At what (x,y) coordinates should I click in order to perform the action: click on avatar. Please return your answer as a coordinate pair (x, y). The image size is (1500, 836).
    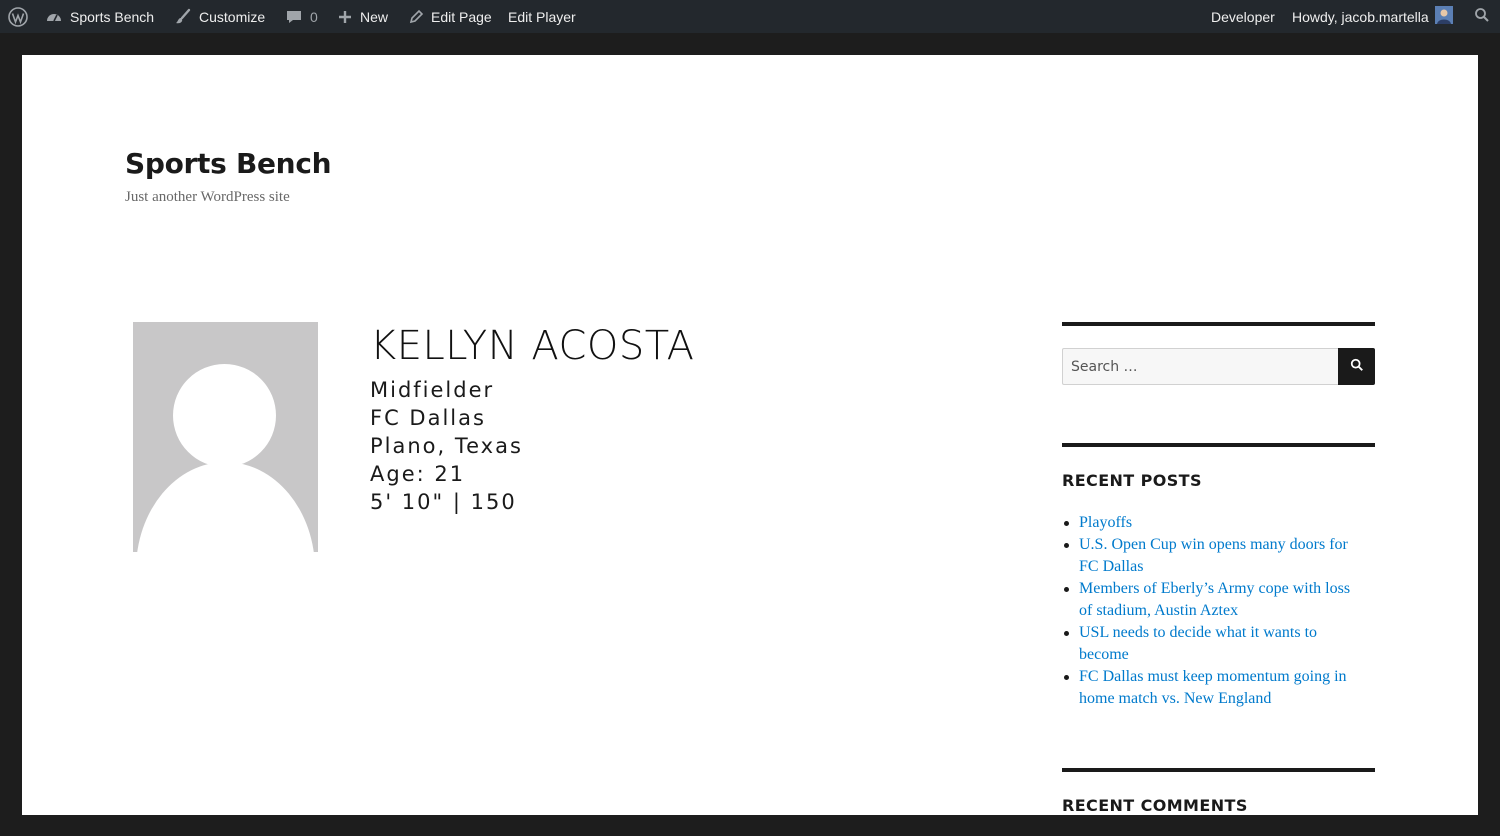
    Looking at the image, I should click on (1443, 16).